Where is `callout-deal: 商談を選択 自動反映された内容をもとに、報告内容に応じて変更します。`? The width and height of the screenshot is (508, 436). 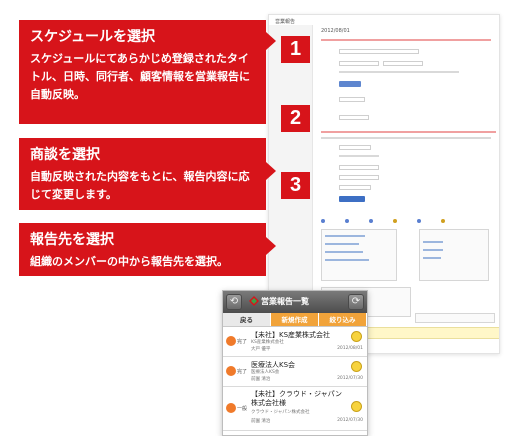 callout-deal: 商談を選択 自動反映された内容をもとに、報告内容に応じて変更します。 is located at coordinates (147, 174).